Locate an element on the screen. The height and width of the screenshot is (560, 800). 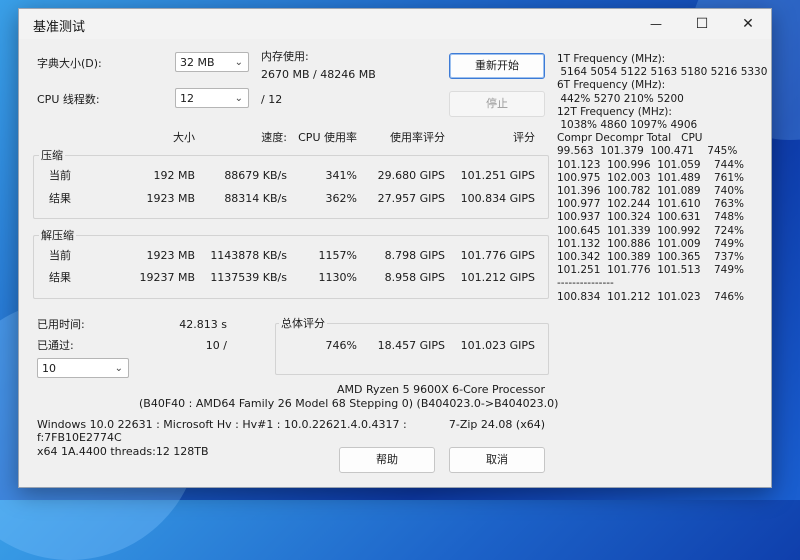
close-icon: ✕ is located at coordinates (748, 24).